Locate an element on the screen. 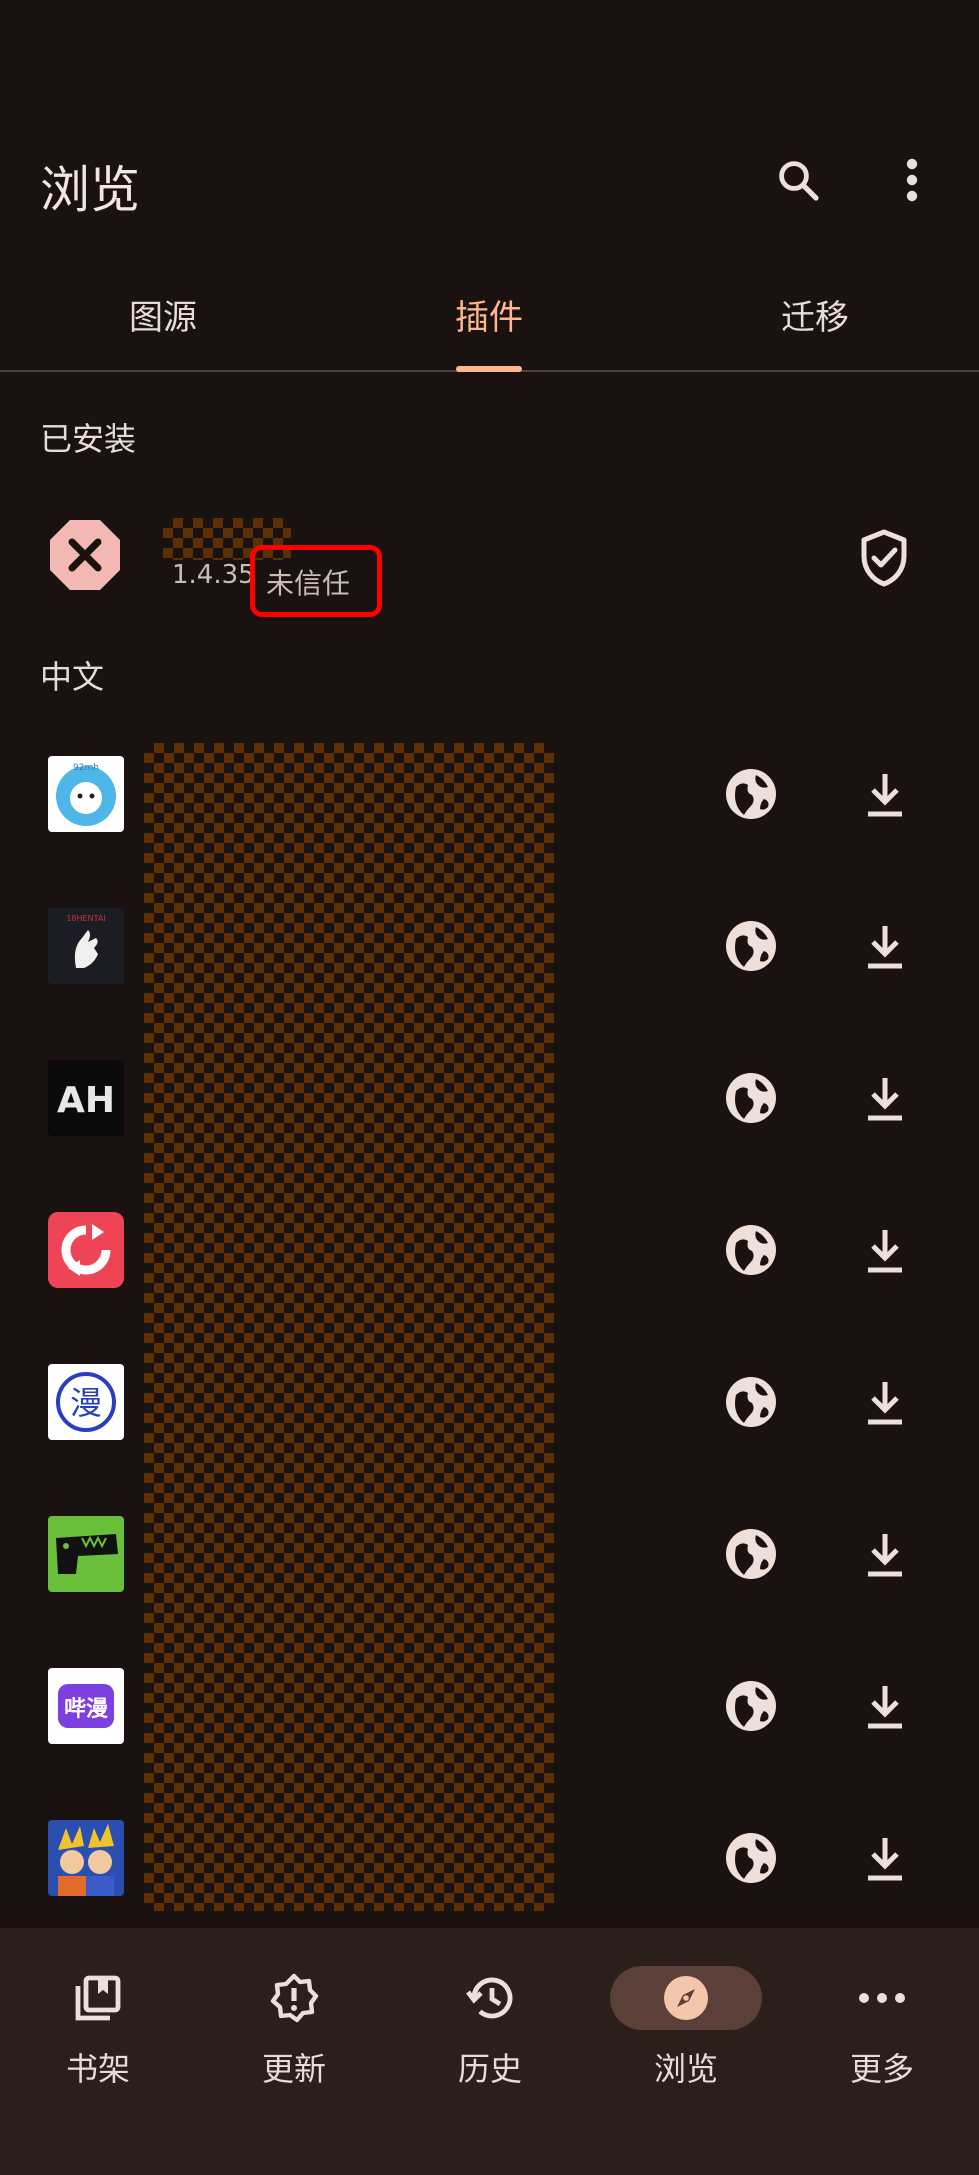 The width and height of the screenshot is (979, 2175). nav-library: 书架 is located at coordinates (98, 2028).